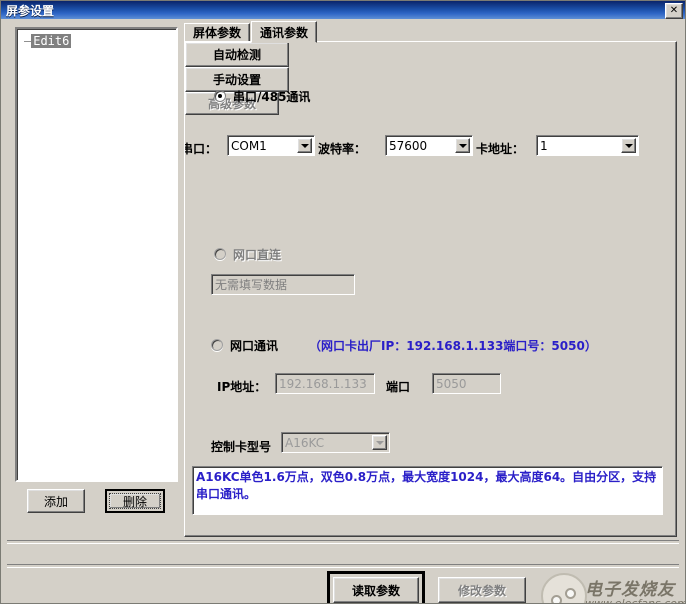 Image resolution: width=686 pixels, height=604 pixels. I want to click on title-bar: 屏参设置 ✕, so click(343, 10).